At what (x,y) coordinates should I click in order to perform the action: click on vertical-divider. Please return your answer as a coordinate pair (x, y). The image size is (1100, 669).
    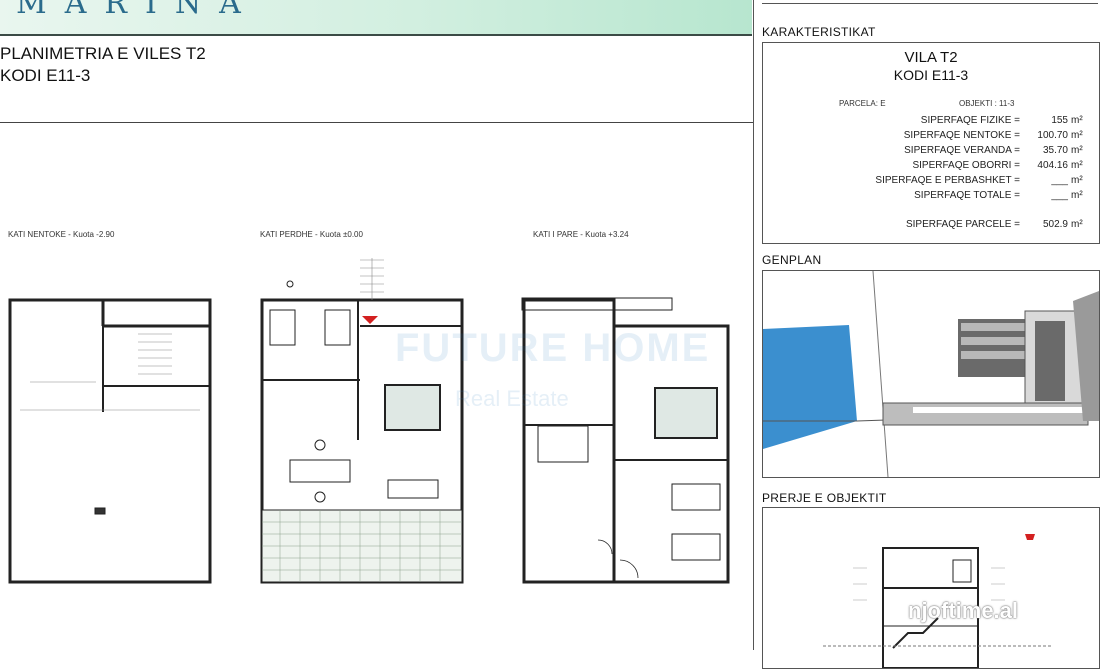
    Looking at the image, I should click on (753, 325).